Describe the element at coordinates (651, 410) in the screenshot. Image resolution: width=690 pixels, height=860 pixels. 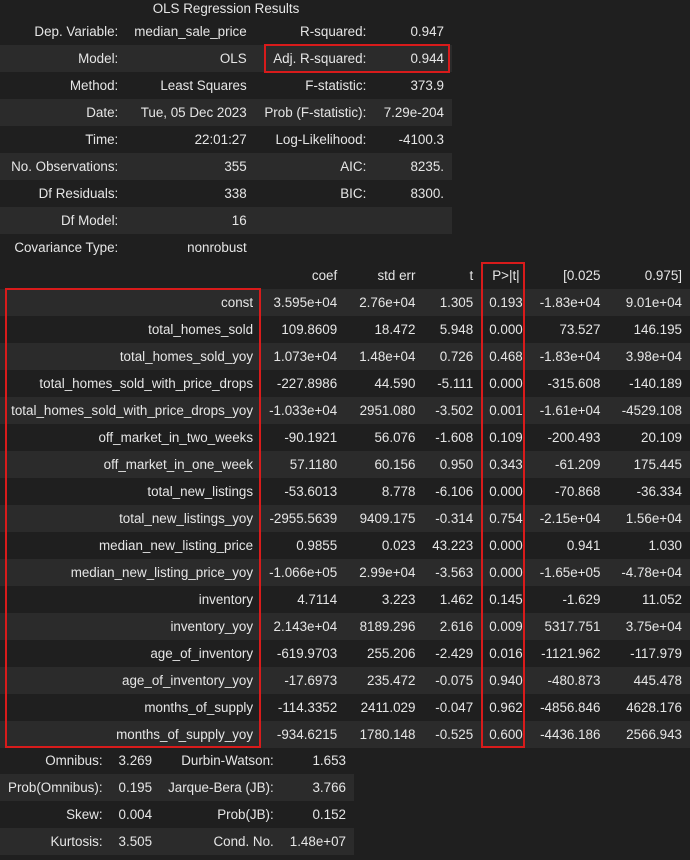
I see `coef-cell: -4529.108` at that location.